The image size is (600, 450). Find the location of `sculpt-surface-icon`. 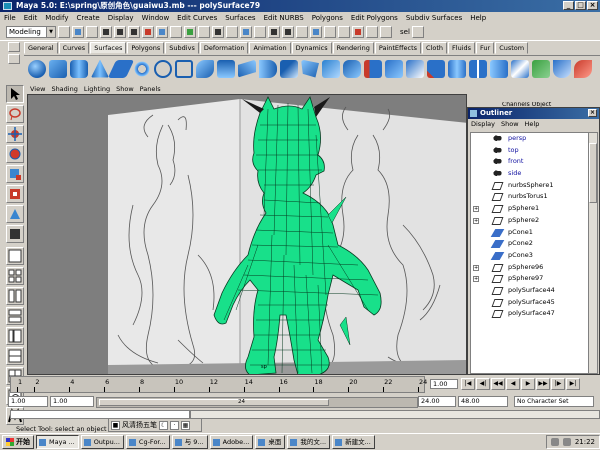

sculpt-surface-icon is located at coordinates (562, 68).